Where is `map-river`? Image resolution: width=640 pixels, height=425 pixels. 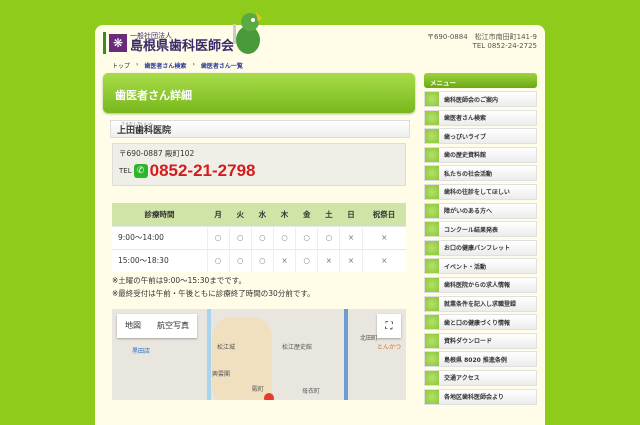 map-river is located at coordinates (209, 354).